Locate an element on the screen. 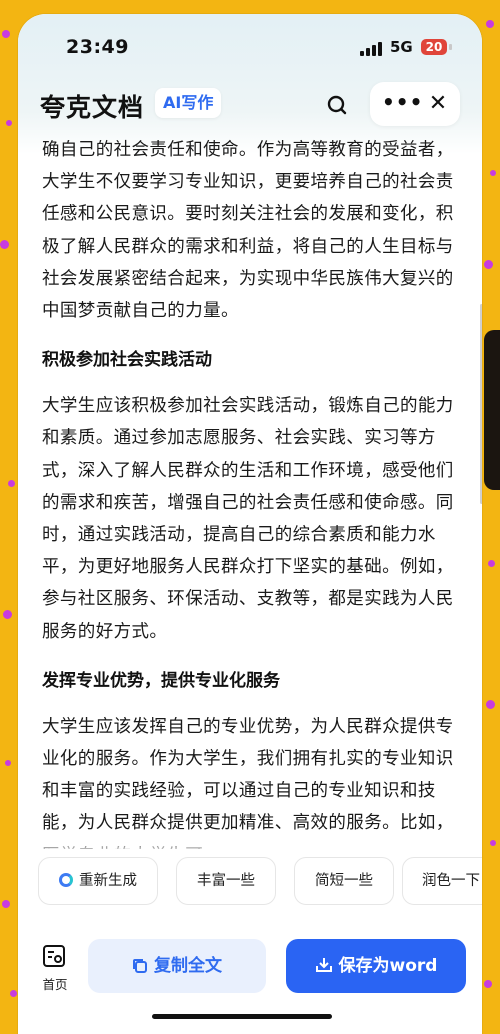 Image resolution: width=500 pixels, height=1034 pixels. download-icon is located at coordinates (323, 965).